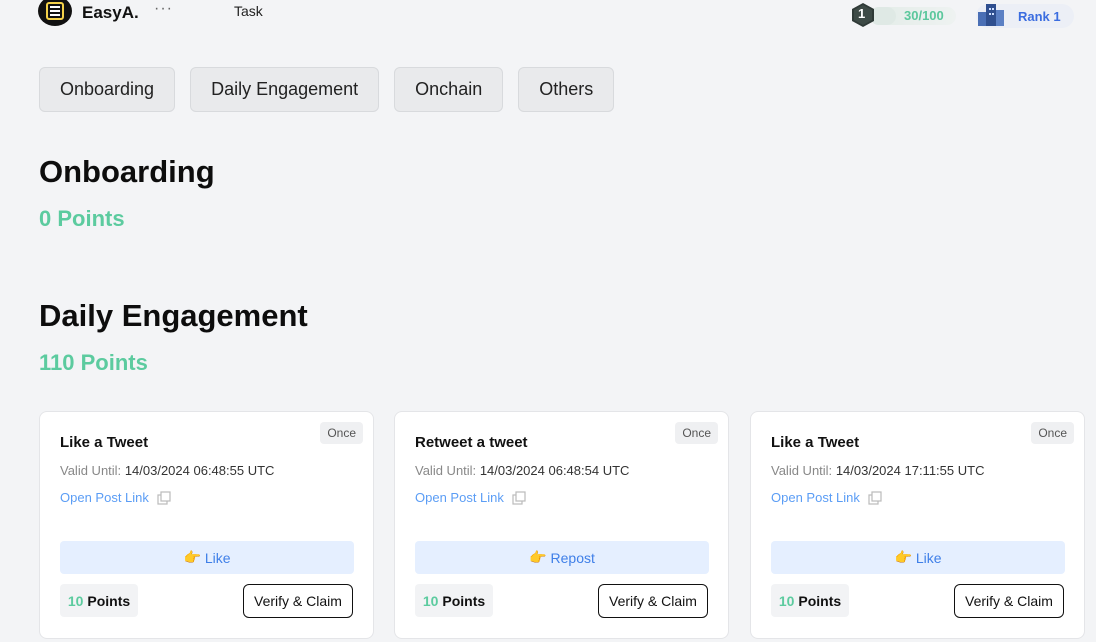 The height and width of the screenshot is (642, 1096). I want to click on rank-badge: Rank 1, so click(1025, 16).